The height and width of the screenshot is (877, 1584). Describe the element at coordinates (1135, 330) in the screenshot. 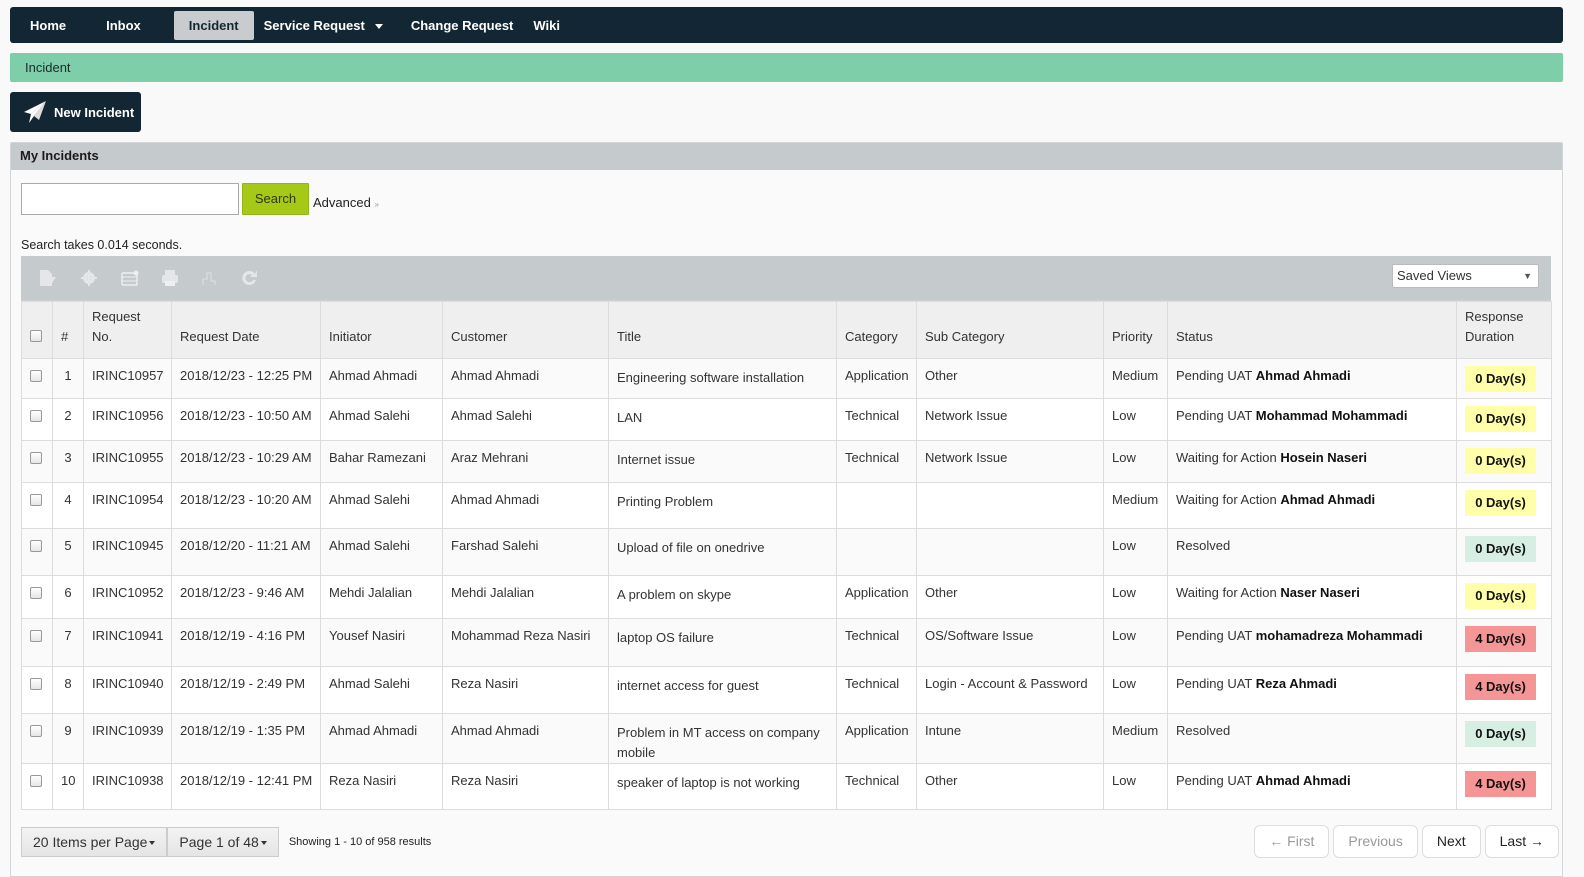

I see `col-priority: Priority` at that location.